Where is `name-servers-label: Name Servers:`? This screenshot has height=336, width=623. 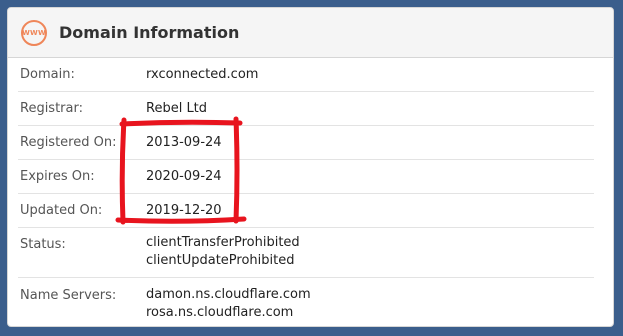 name-servers-label: Name Servers: is located at coordinates (68, 295).